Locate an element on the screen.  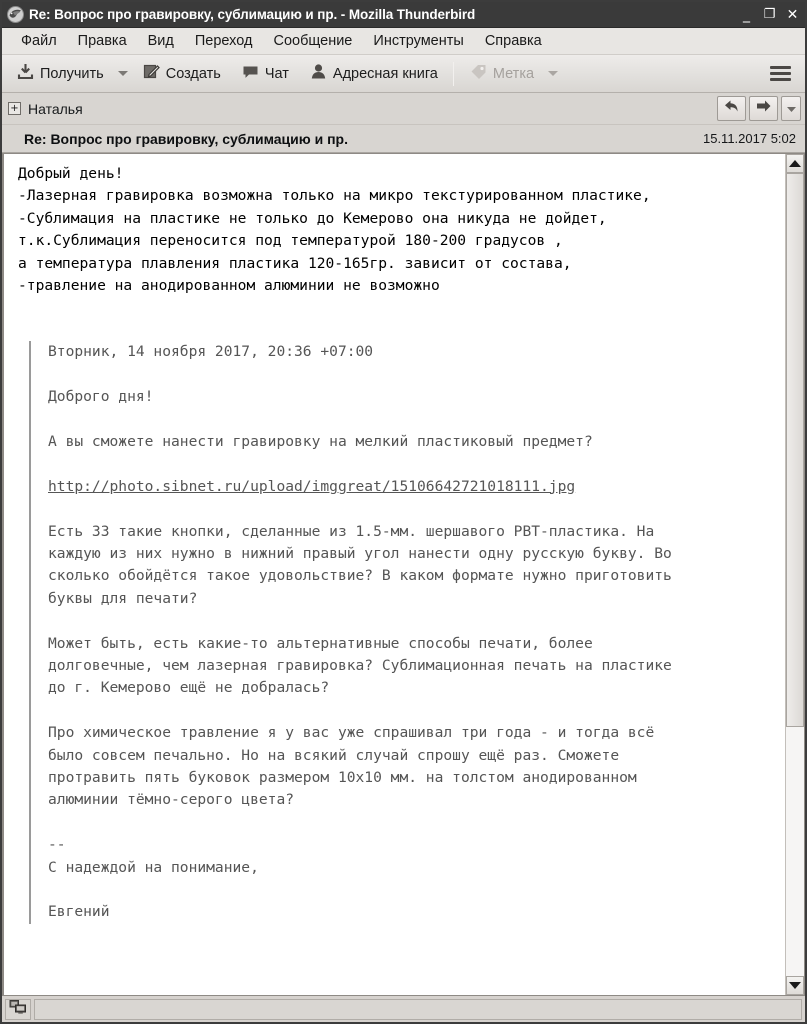
thunderbird-icon is located at coordinates (15, 14).